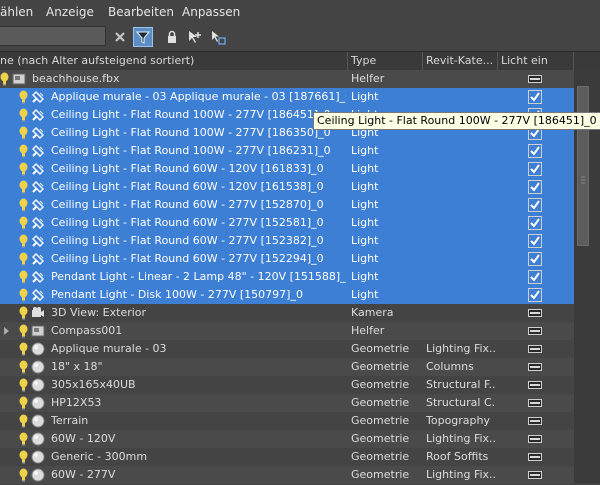 This screenshot has height=485, width=600. Describe the element at coordinates (385, 61) in the screenshot. I see `col-type: Type` at that location.